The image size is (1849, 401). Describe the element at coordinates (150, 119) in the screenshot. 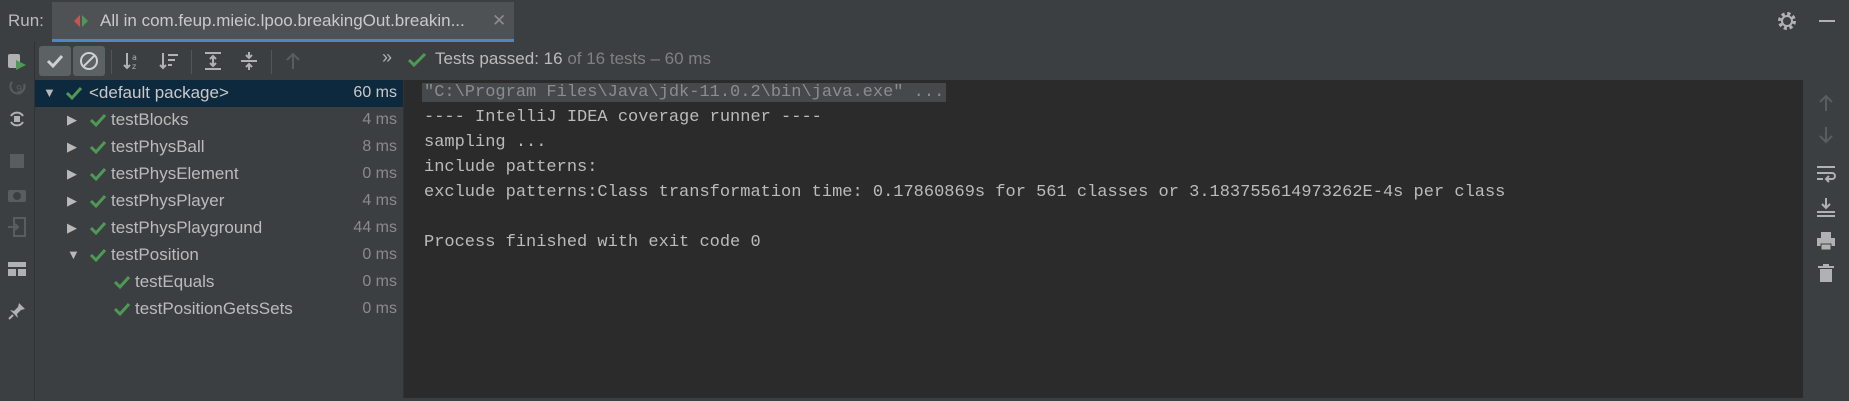

I see `tree-row-label: testBlocks` at that location.